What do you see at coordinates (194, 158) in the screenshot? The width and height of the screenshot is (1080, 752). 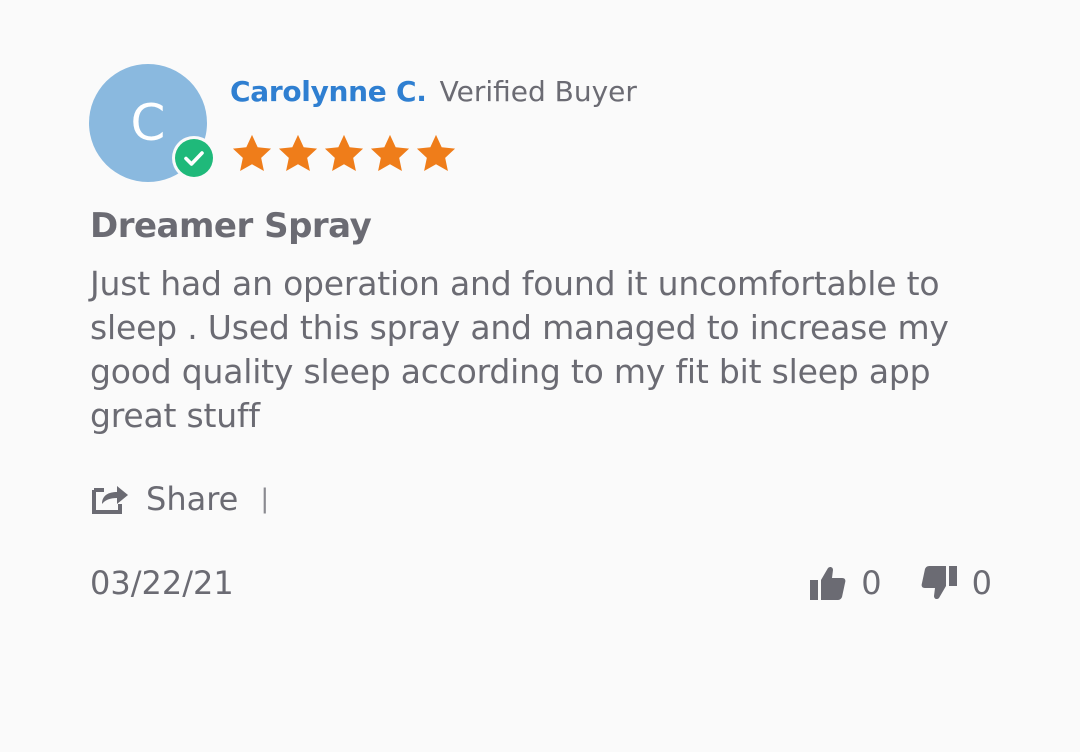 I see `verified-check-icon` at bounding box center [194, 158].